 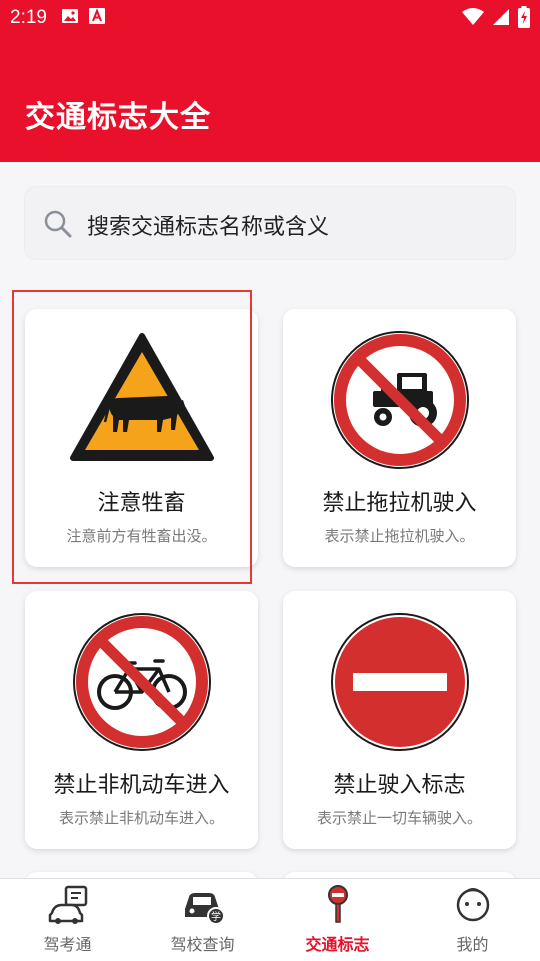 I want to click on selection-highlight, so click(x=132, y=437).